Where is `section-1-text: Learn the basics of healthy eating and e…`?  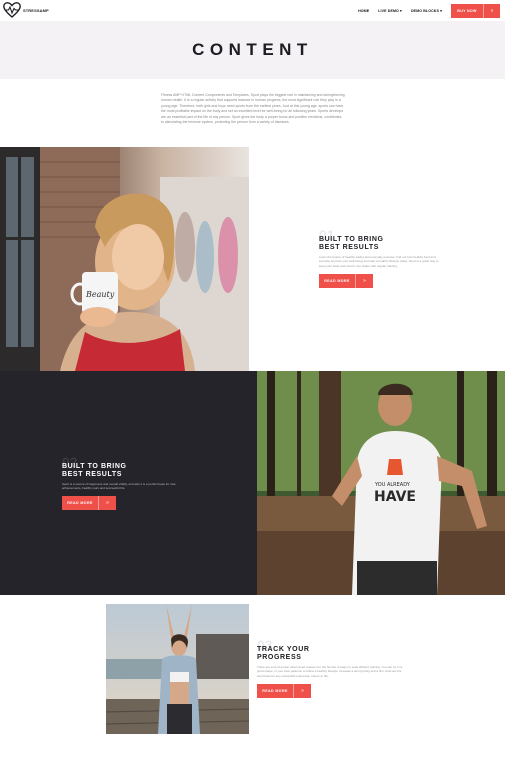 section-1-text: Learn the basics of healthy eating and e… is located at coordinates (379, 261).